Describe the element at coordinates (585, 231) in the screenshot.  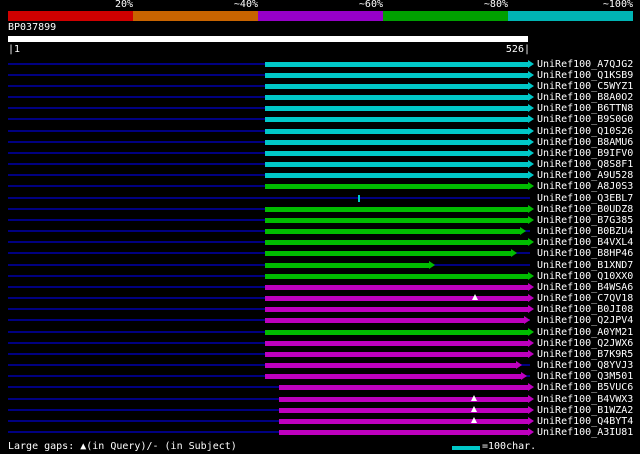
I see `hit-label: UniRef100_B0BZU4` at that location.